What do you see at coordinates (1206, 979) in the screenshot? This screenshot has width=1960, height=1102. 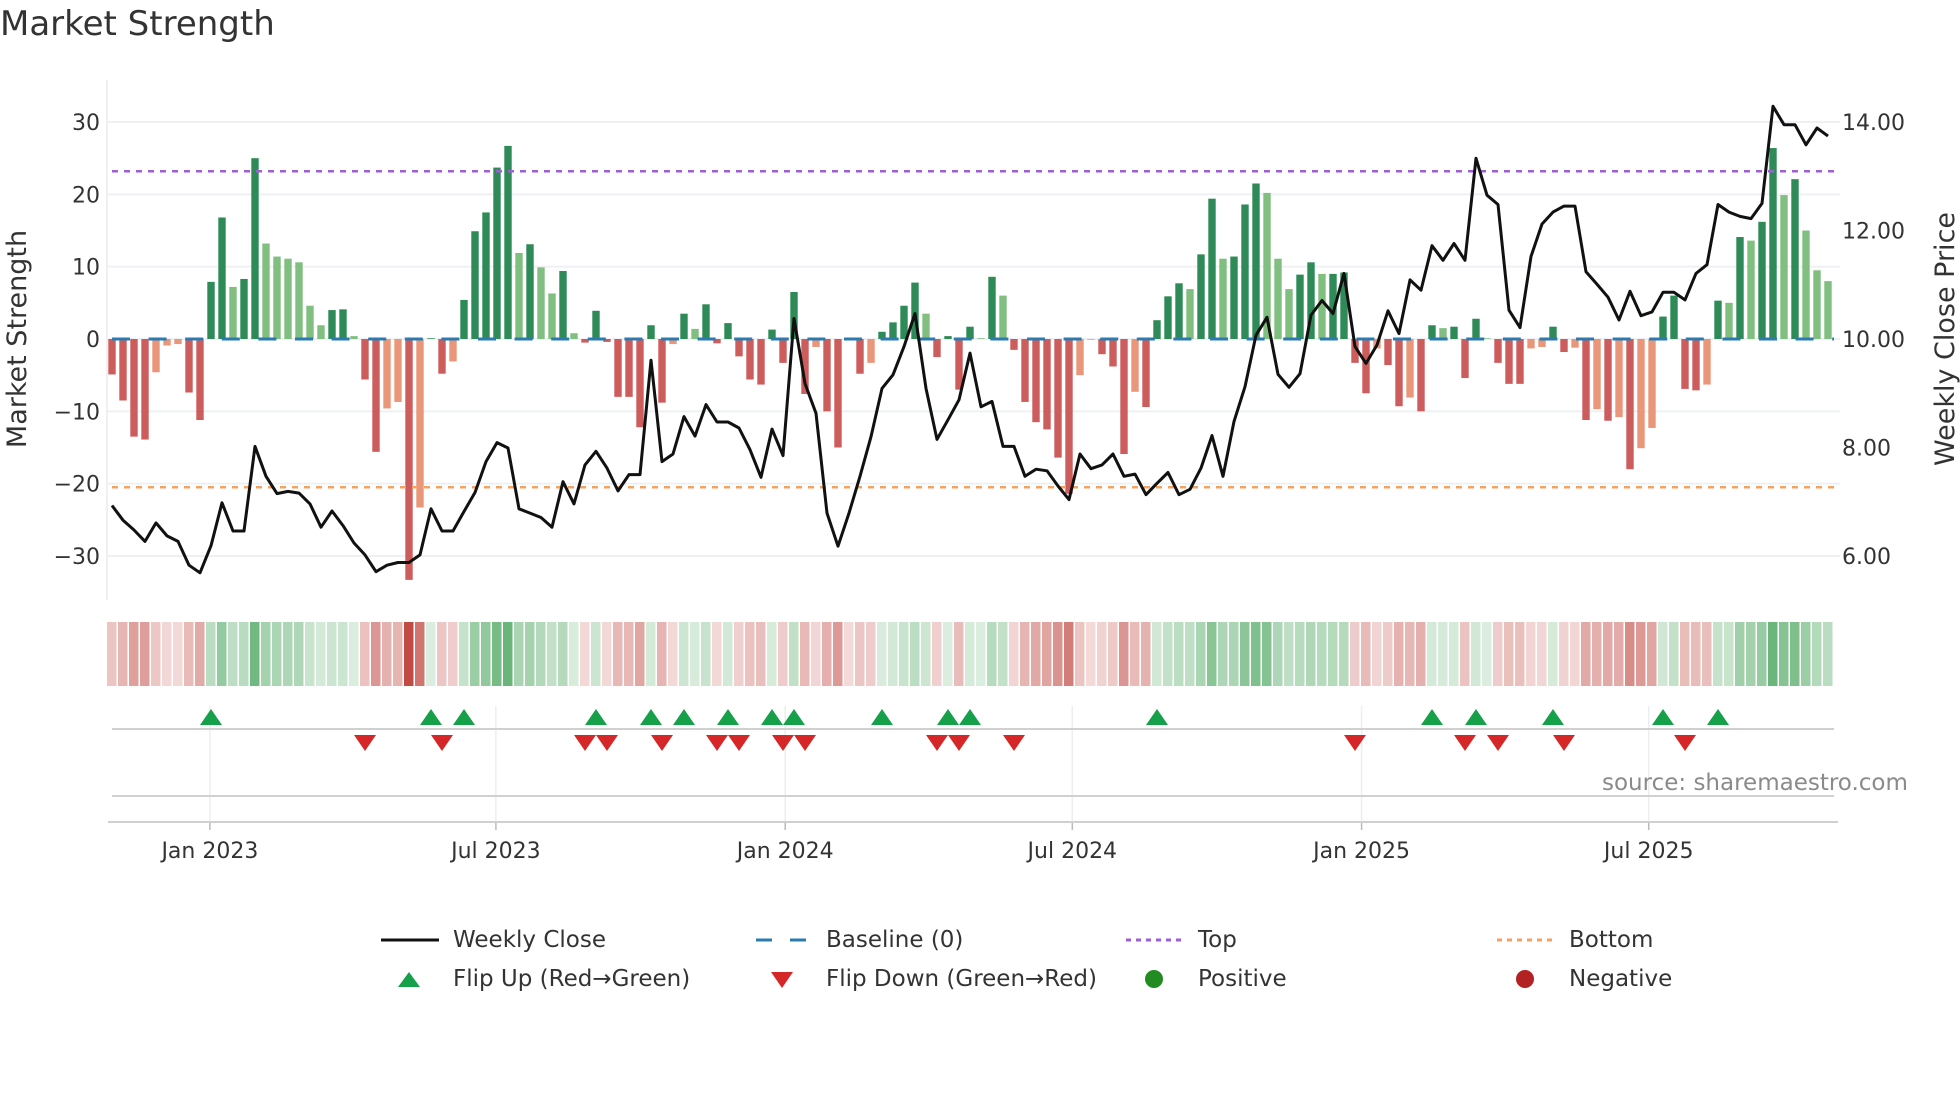 I see `legend-item-positive: Positive` at bounding box center [1206, 979].